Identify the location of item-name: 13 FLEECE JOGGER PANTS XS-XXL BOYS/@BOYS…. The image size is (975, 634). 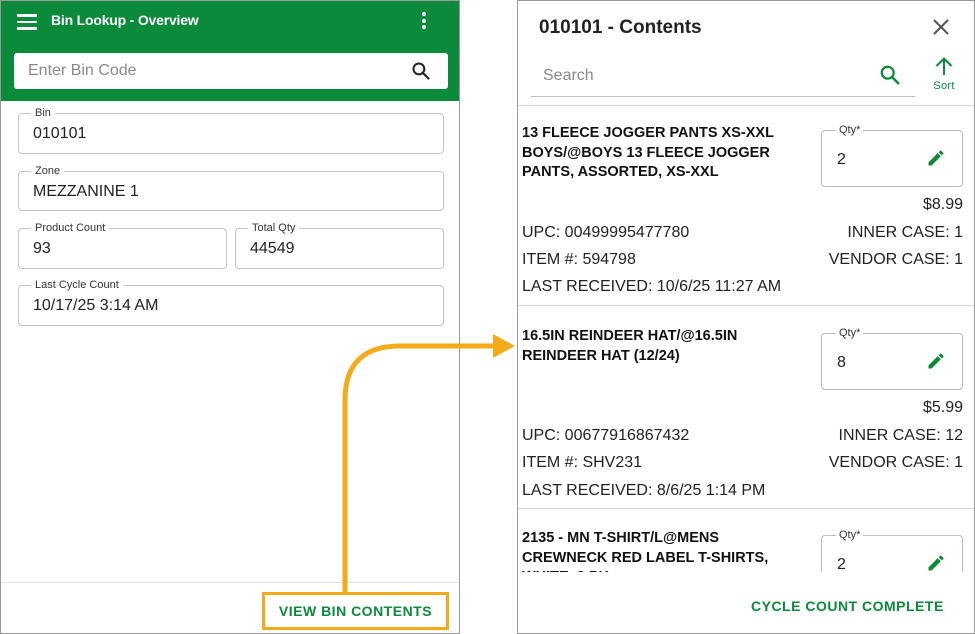
(648, 152).